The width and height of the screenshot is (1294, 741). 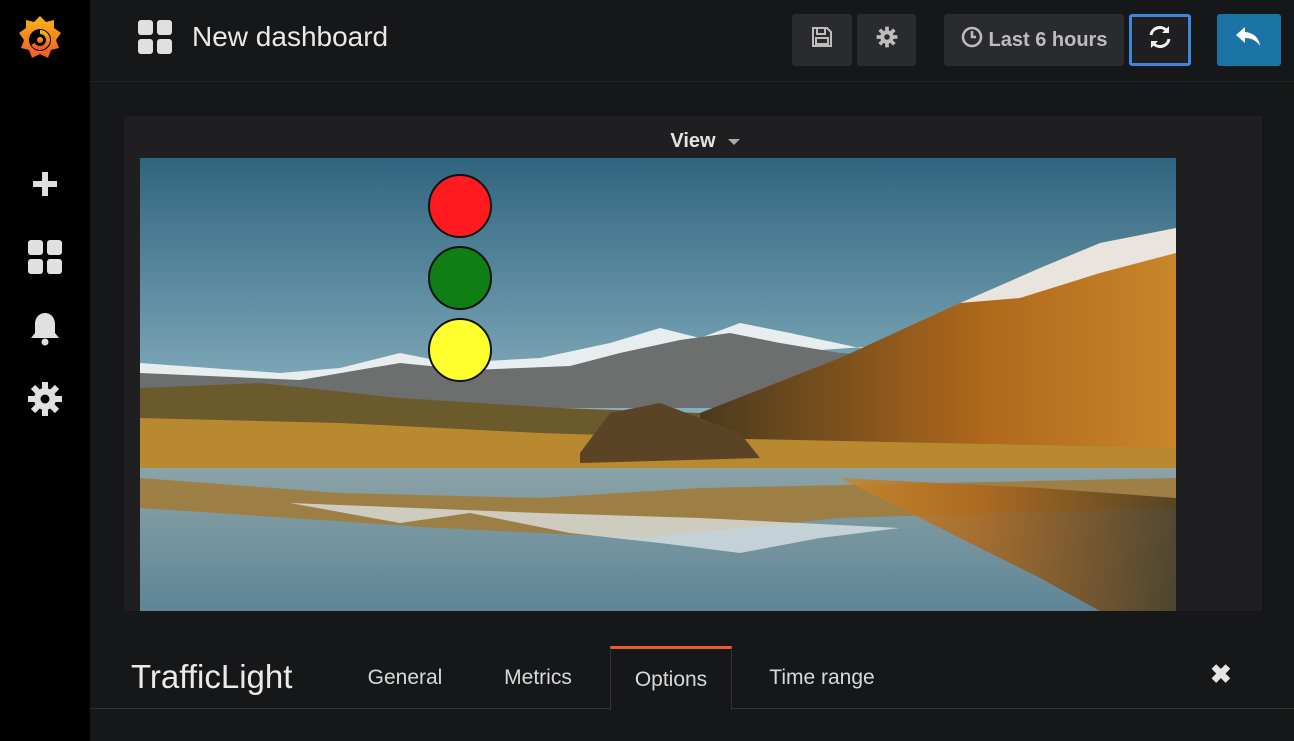 I want to click on save-button, so click(x=822, y=40).